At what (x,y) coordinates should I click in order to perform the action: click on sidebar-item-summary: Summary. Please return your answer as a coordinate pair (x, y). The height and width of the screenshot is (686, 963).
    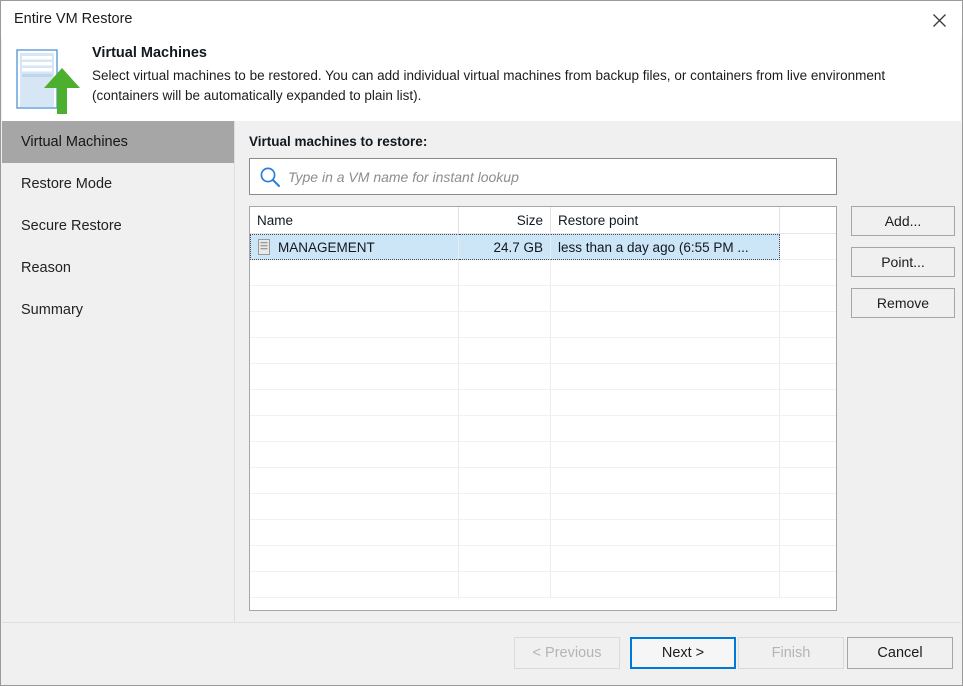
    Looking at the image, I should click on (118, 310).